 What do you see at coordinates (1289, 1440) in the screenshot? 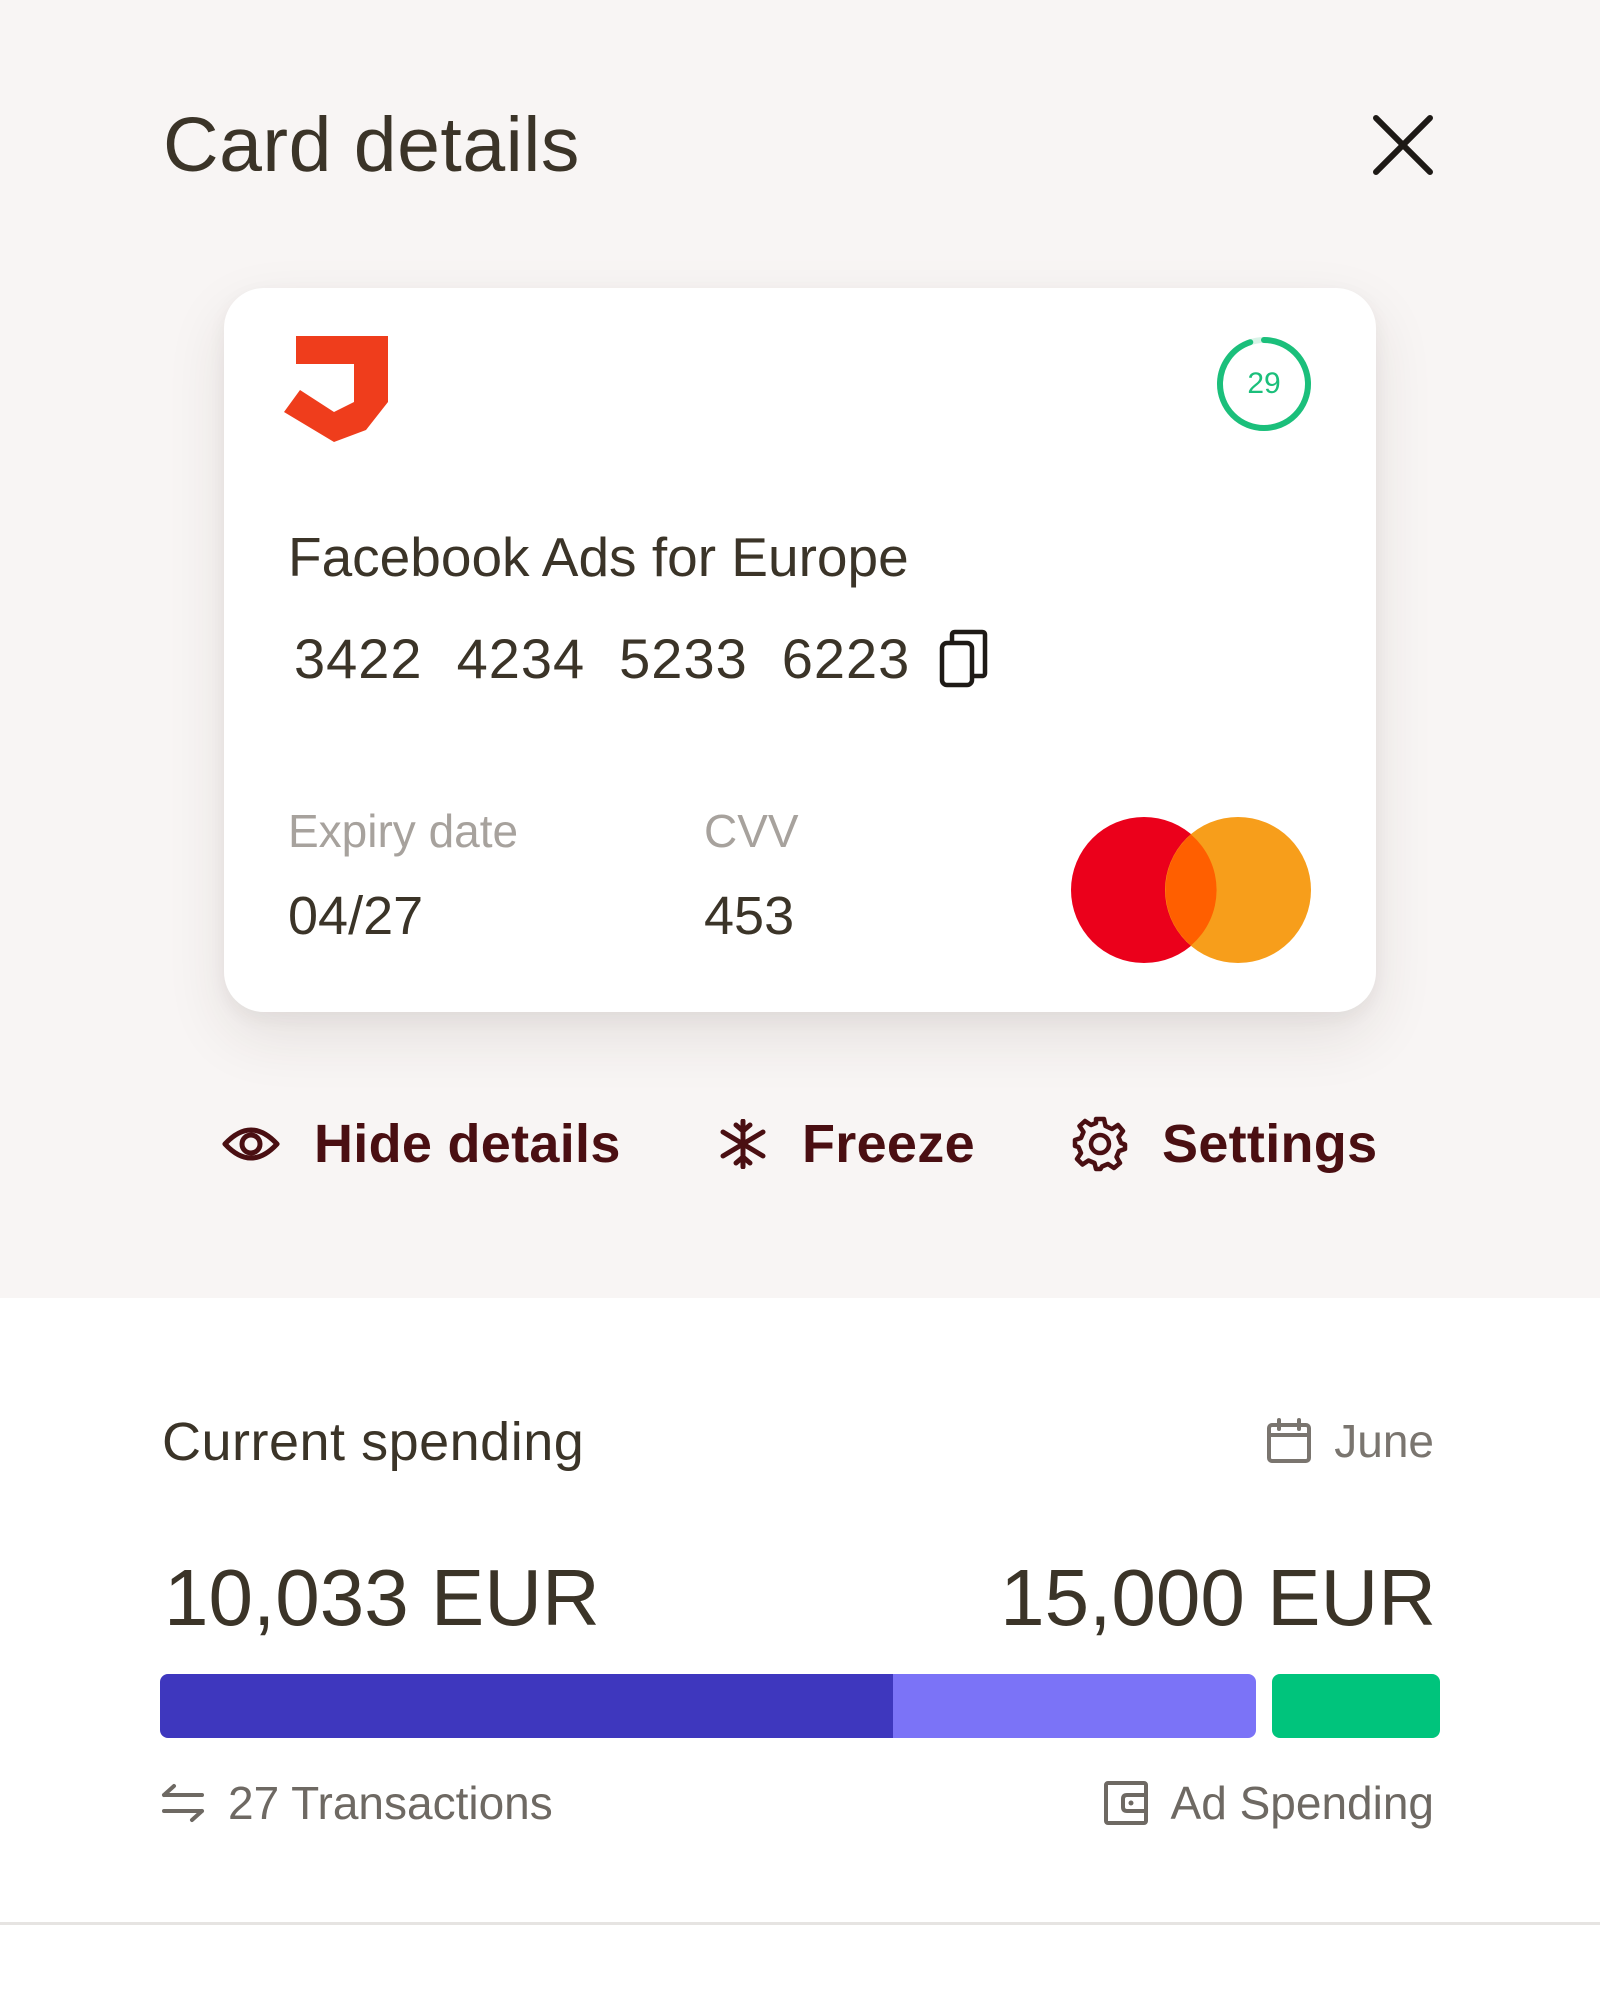
I see `calendar-icon` at bounding box center [1289, 1440].